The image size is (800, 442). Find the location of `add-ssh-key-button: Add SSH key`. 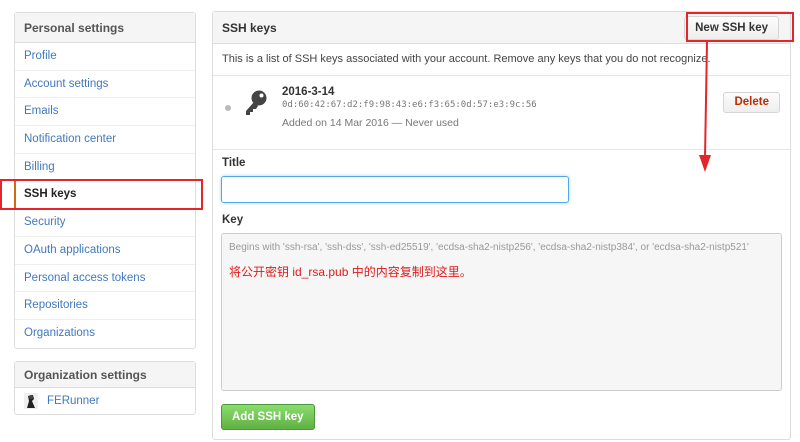

add-ssh-key-button: Add SSH key is located at coordinates (268, 417).